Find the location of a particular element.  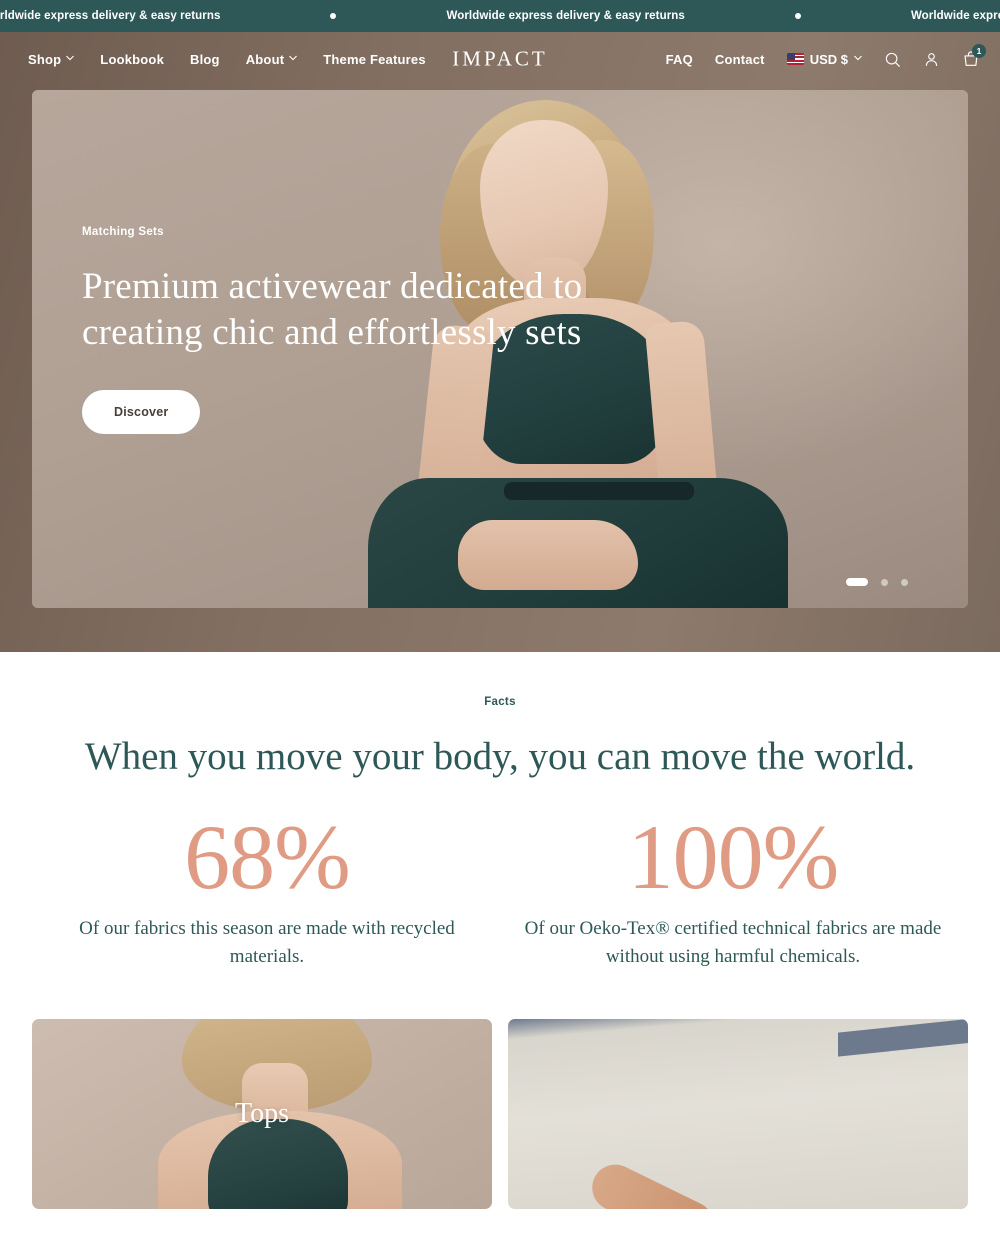

nav-item-shop: Shop is located at coordinates (51, 59).